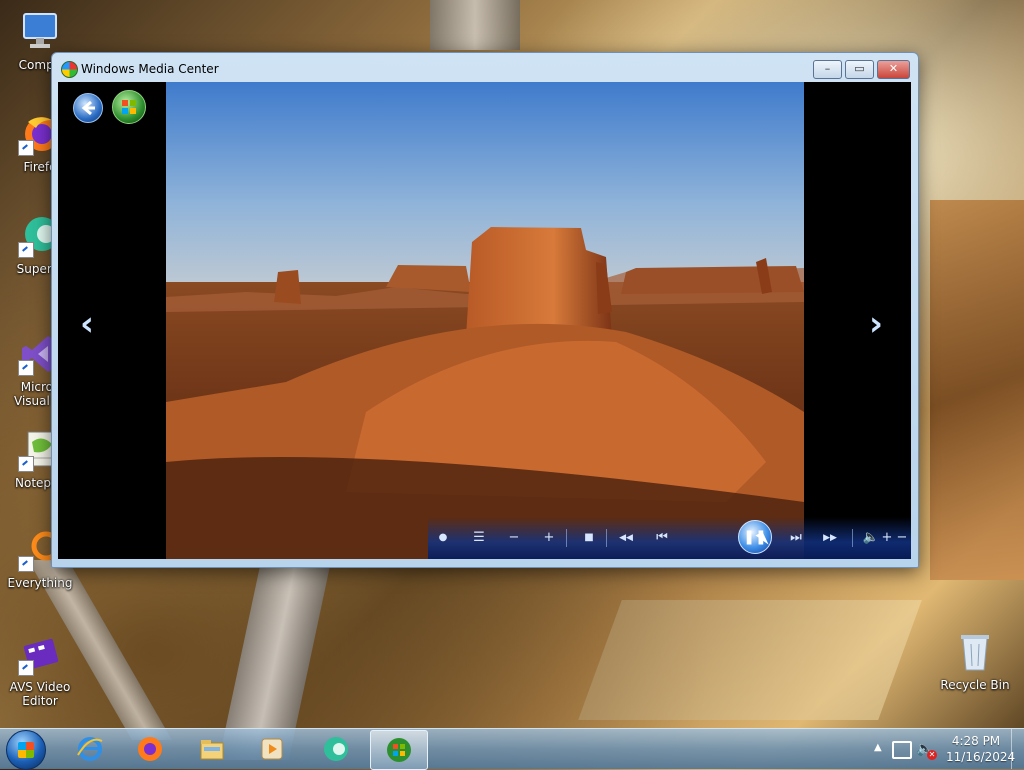 The image size is (1024, 770). I want to click on title-bar: Windows Media Center – ▭ ✕, so click(485, 68).